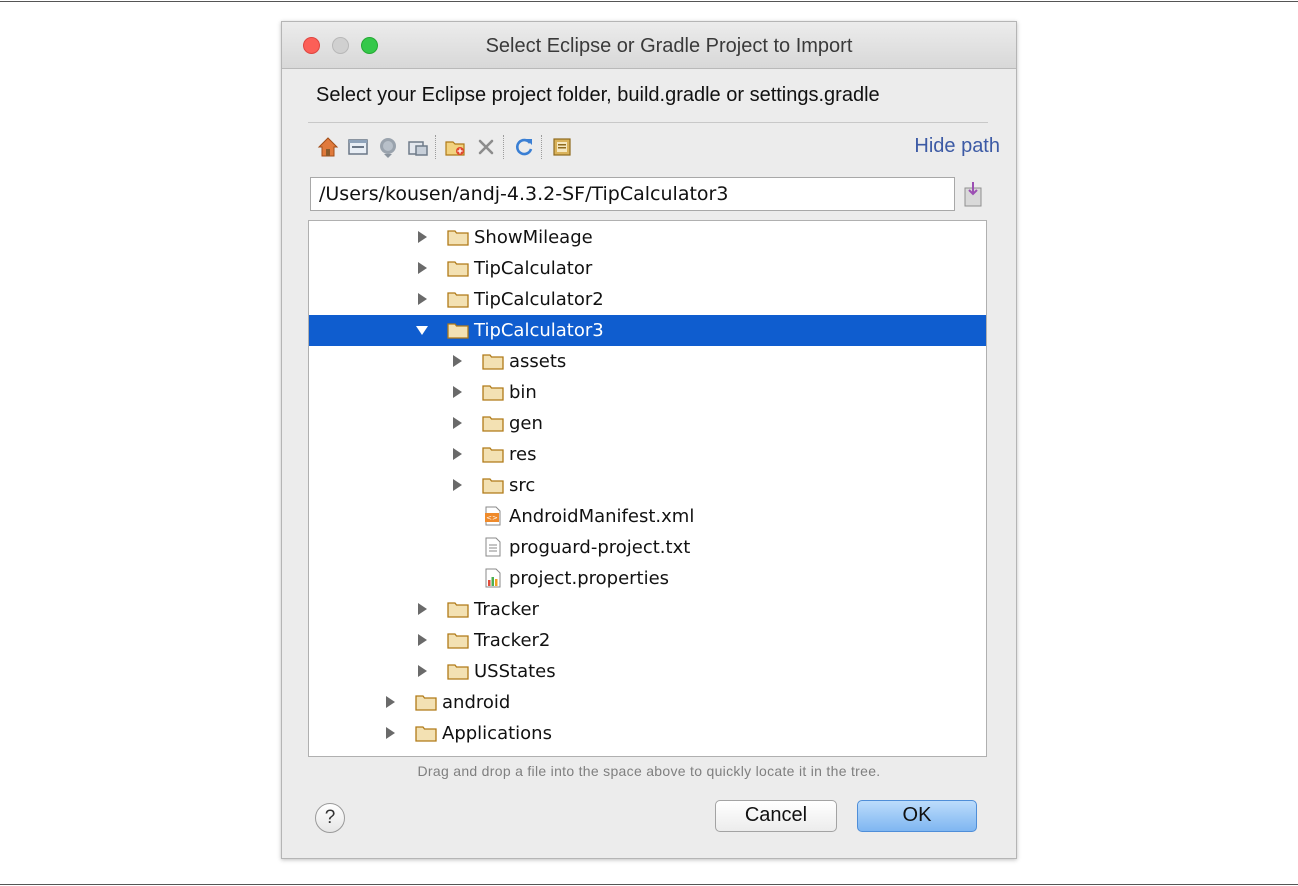  What do you see at coordinates (515, 671) in the screenshot?
I see `tree-row-label: USStates` at bounding box center [515, 671].